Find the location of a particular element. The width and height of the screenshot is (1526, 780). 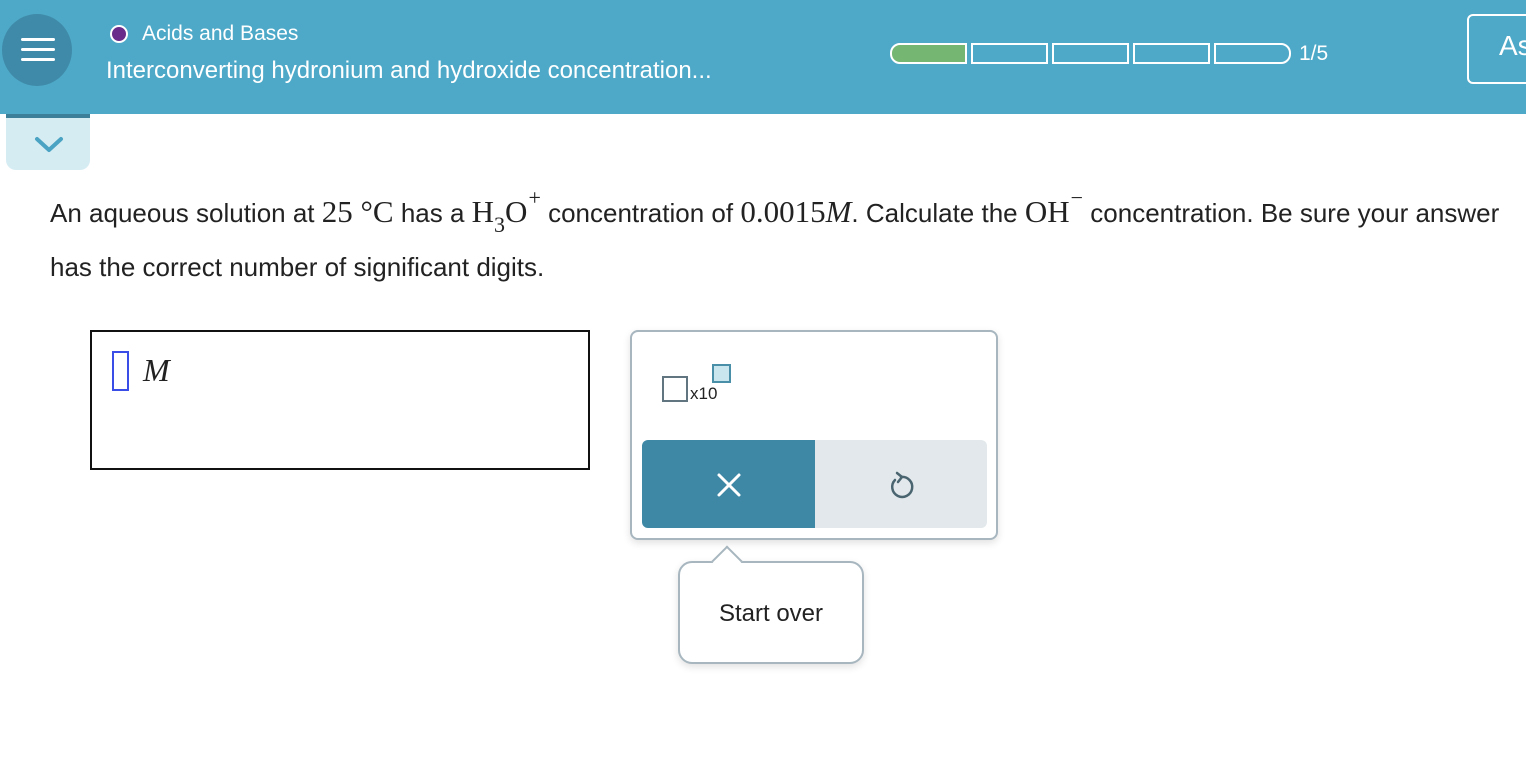

undo-button is located at coordinates (901, 484).